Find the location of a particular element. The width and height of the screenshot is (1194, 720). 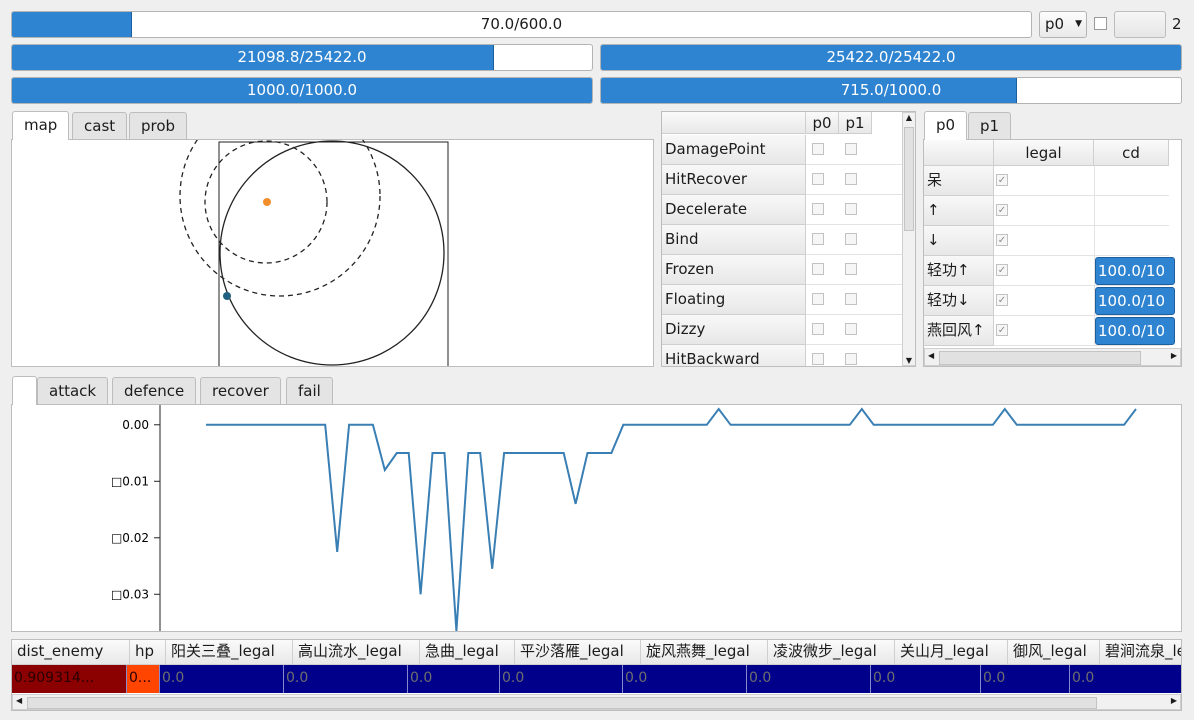

buff-row-label: HitRecover is located at coordinates (734, 180).